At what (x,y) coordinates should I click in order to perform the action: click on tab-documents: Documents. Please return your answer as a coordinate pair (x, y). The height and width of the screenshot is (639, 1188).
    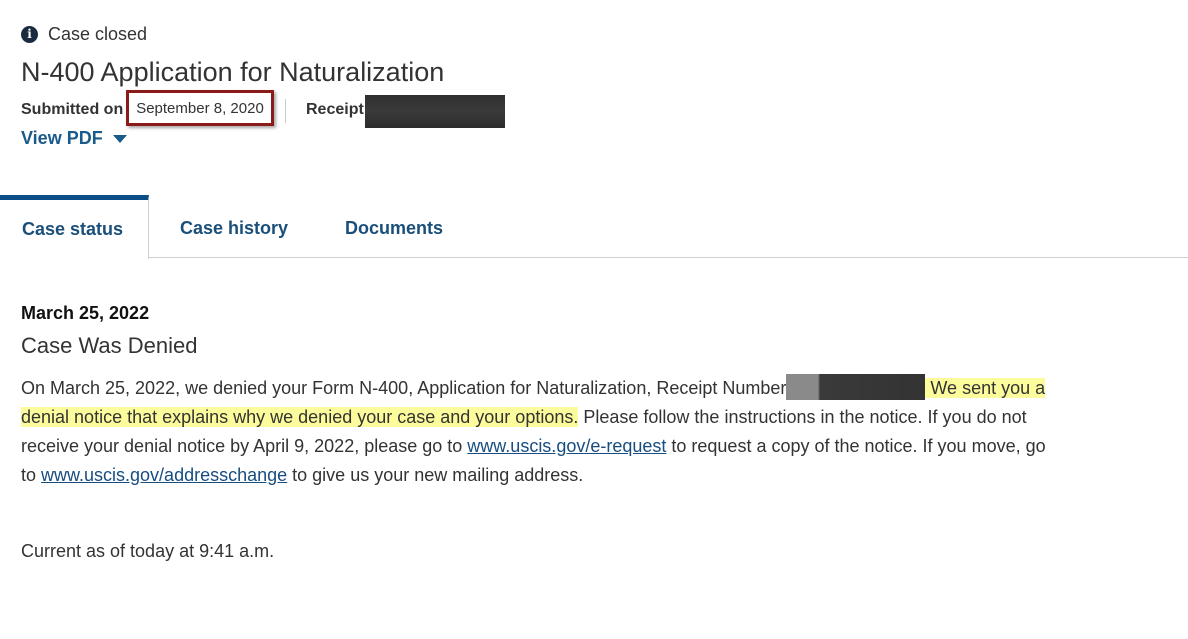
    Looking at the image, I should click on (394, 228).